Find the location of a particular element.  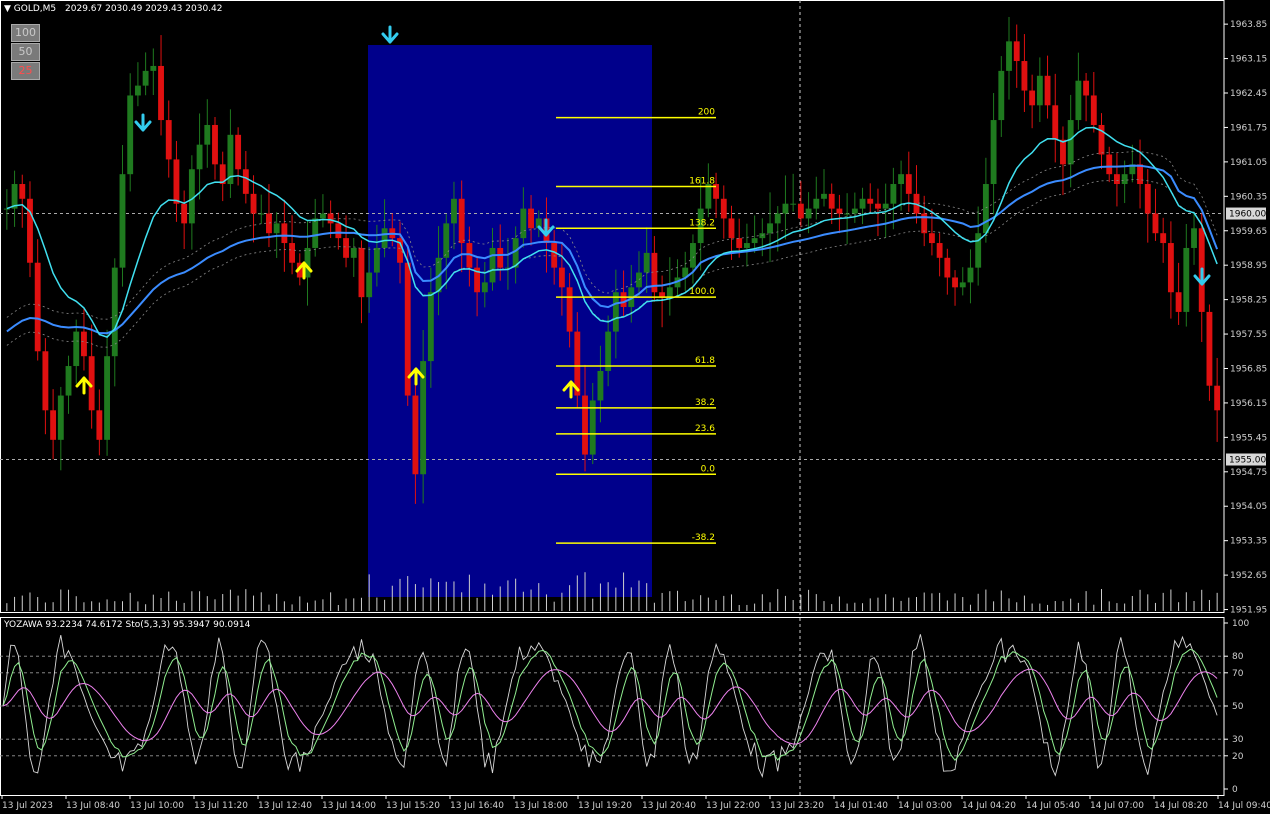

y-tick-label: 1958.25 is located at coordinates (1248, 301).